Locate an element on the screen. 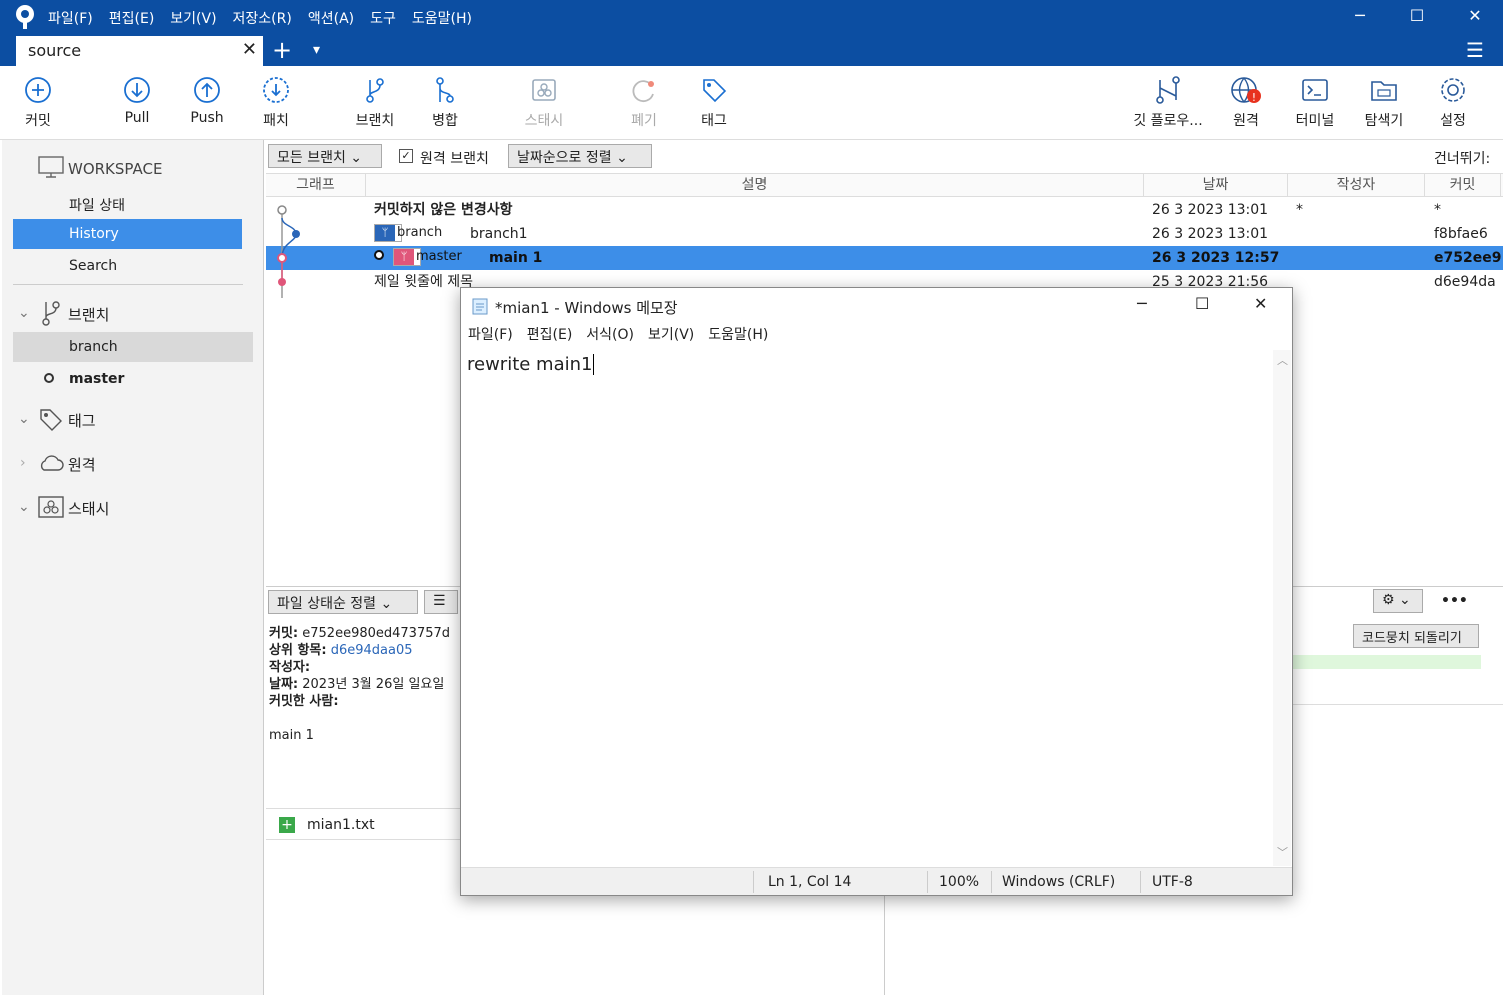 The image size is (1503, 995). maximize-button: ☐ is located at coordinates (1417, 16).